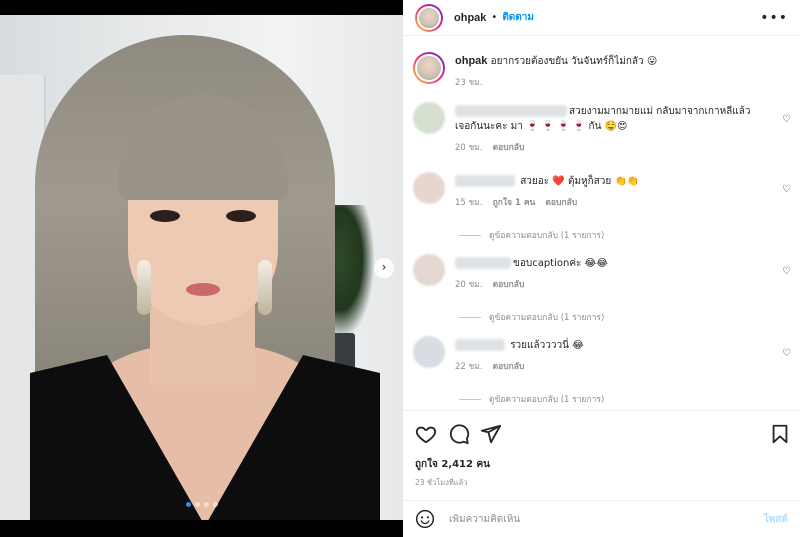  I want to click on next-slide-button: ›, so click(384, 268).